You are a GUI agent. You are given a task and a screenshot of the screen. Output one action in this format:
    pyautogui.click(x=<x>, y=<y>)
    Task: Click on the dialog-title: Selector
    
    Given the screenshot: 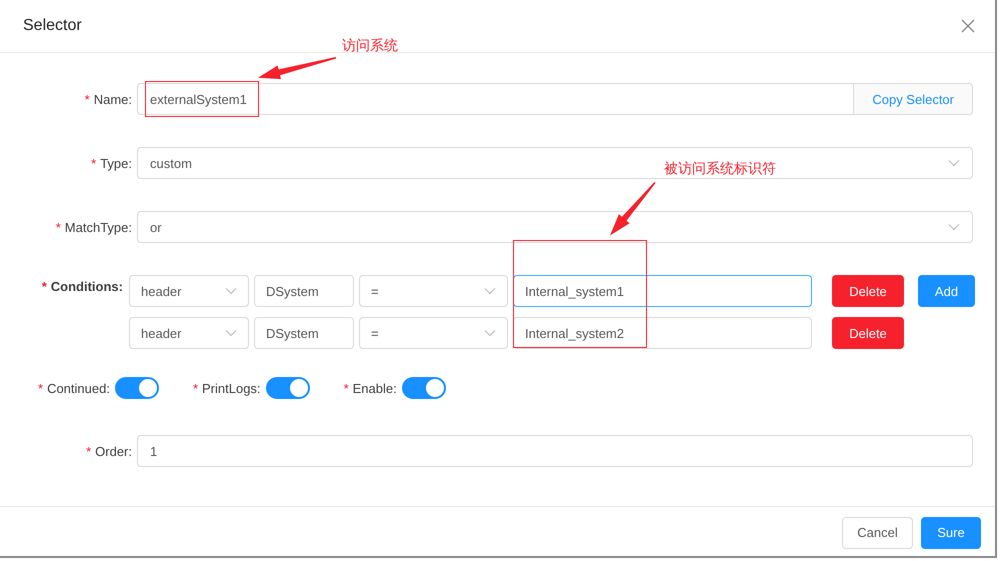 What is the action you would take?
    pyautogui.click(x=52, y=26)
    